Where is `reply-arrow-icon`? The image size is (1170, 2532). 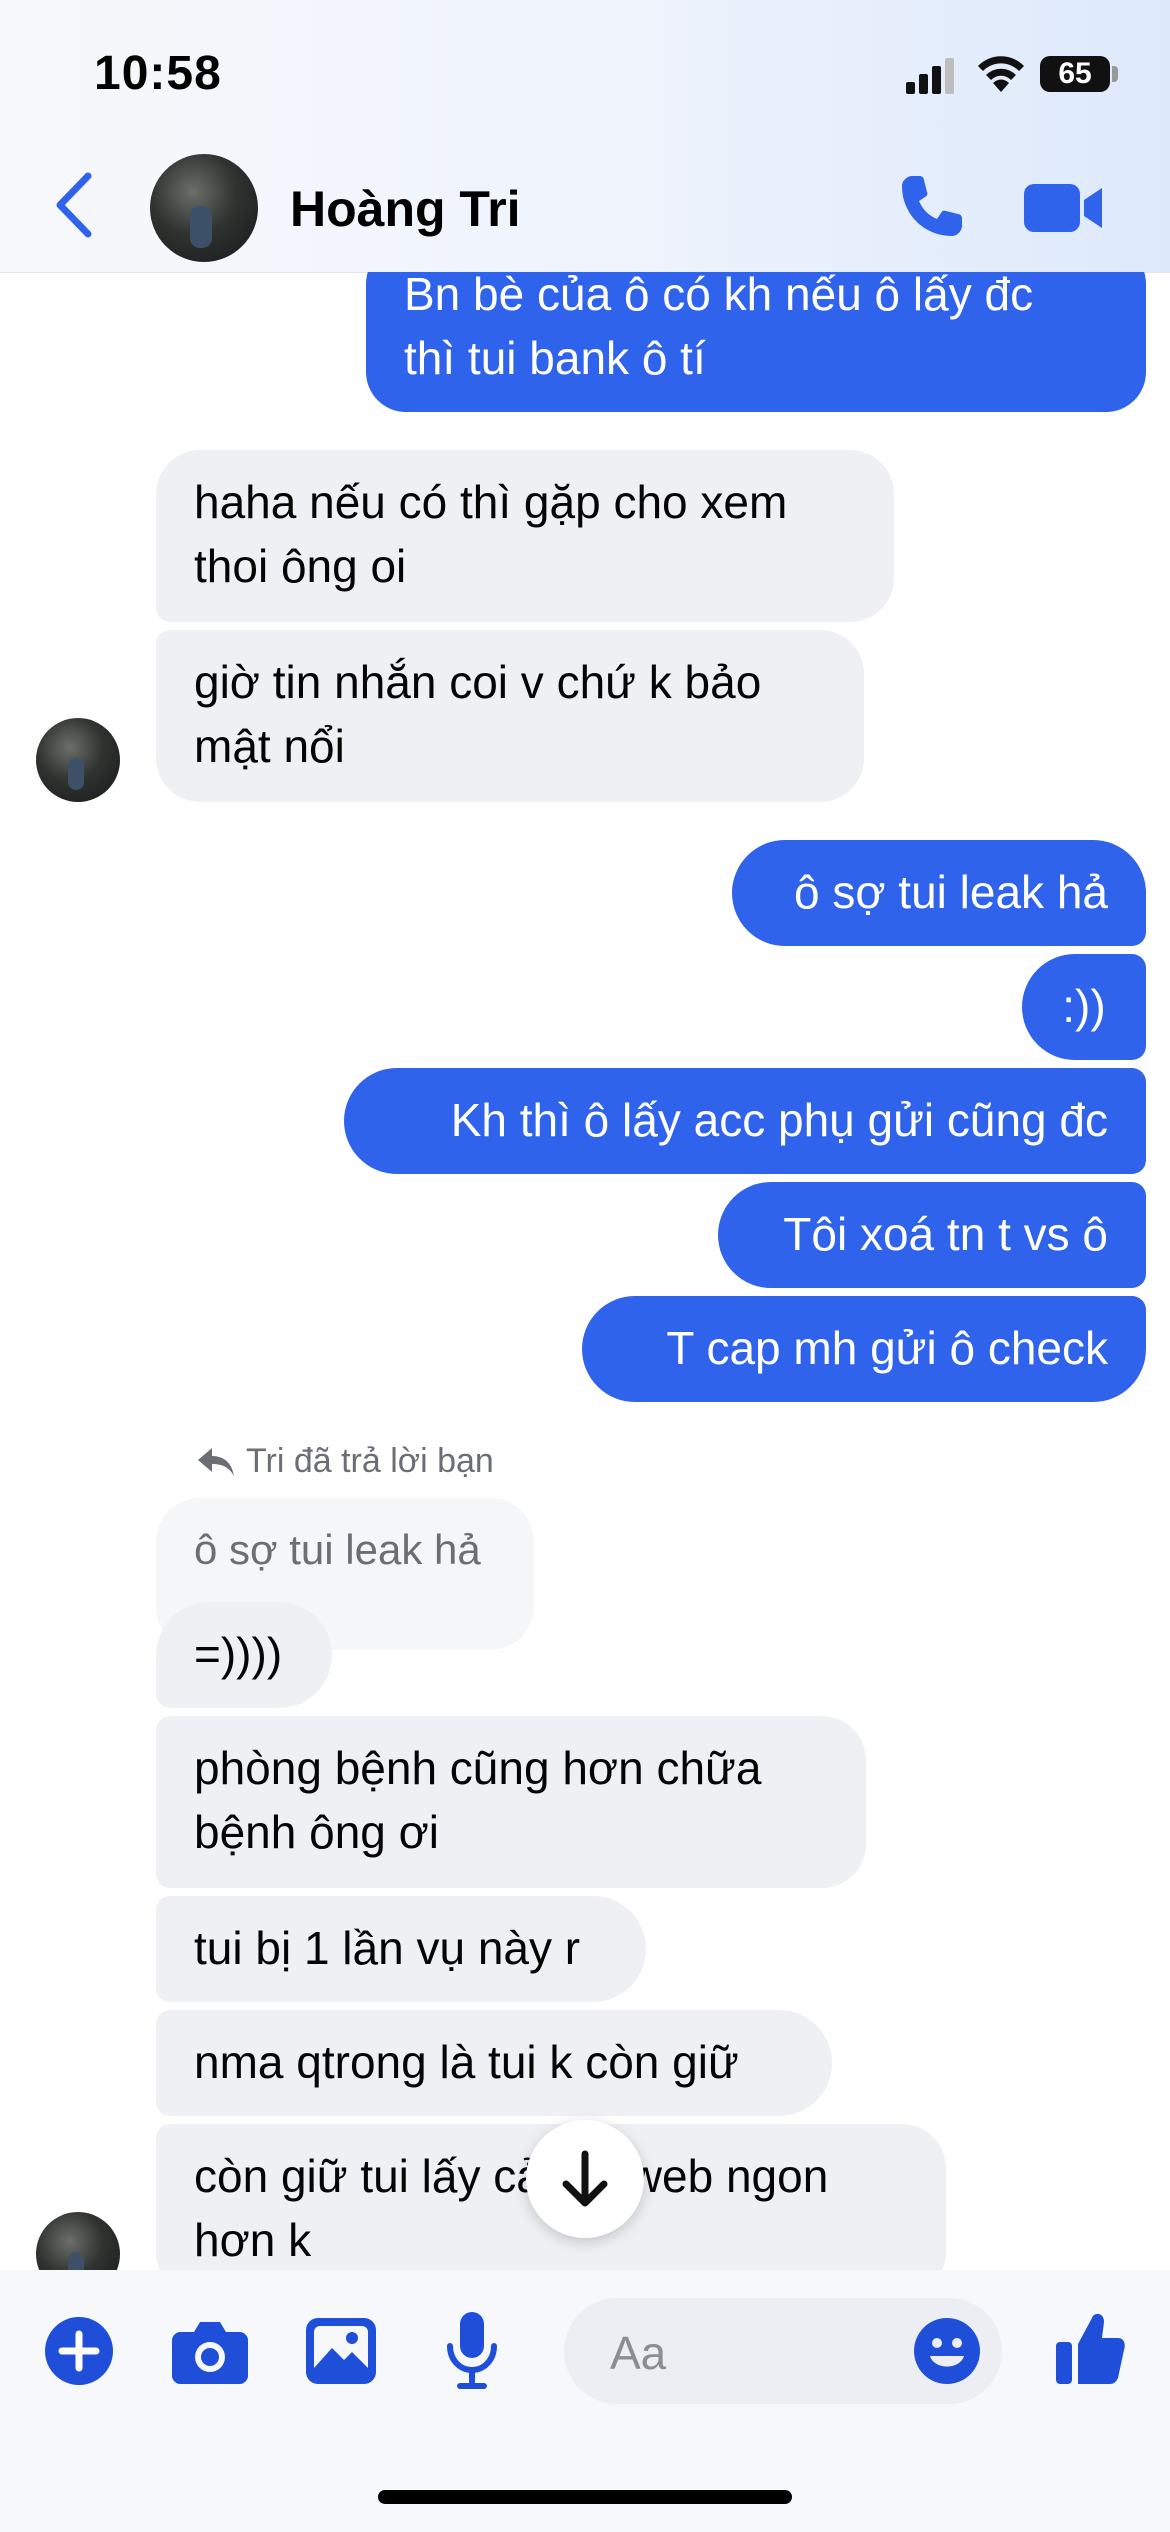
reply-arrow-icon is located at coordinates (216, 1462).